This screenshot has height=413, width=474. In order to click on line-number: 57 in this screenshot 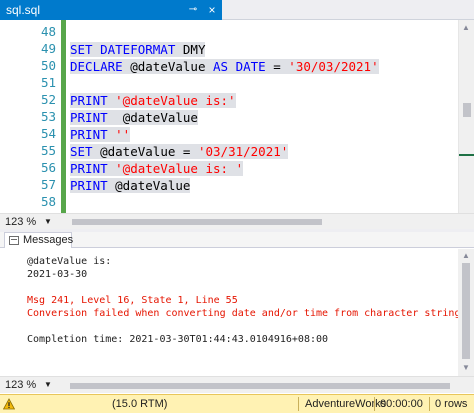, I will do `click(48, 184)`.